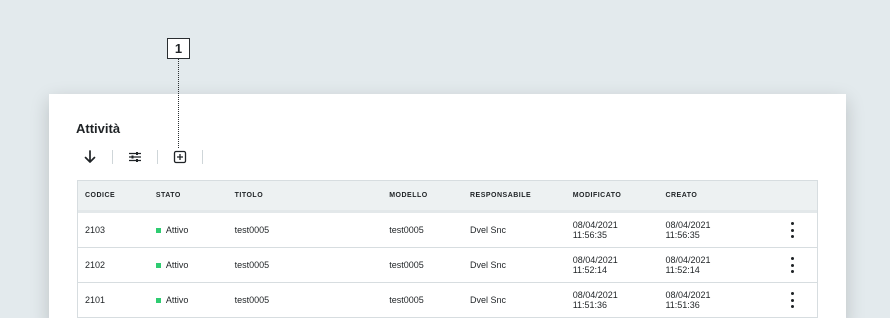 This screenshot has height=318, width=890. I want to click on header-responsabile: RESPONSABILE, so click(514, 195).